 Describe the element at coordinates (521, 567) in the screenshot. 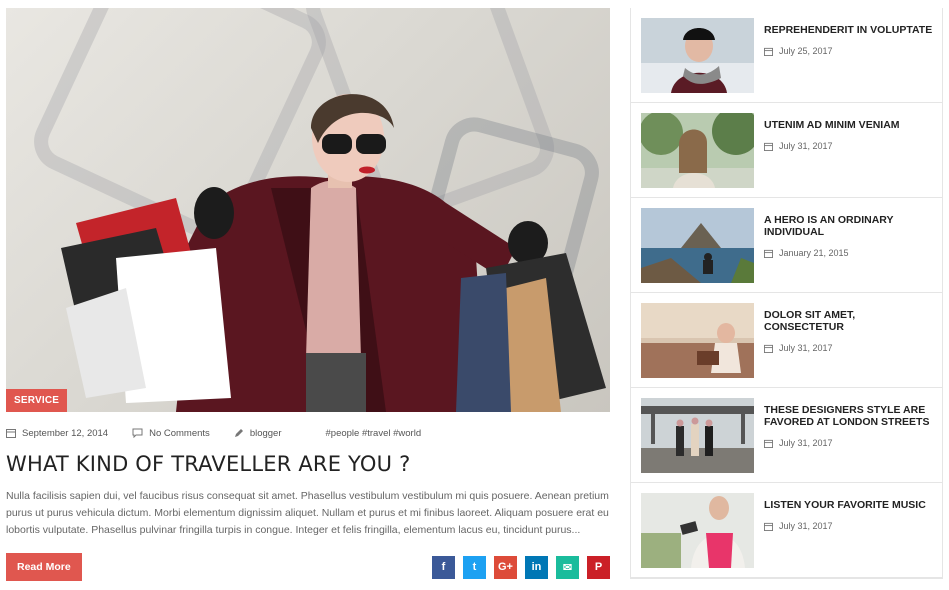

I see `share-buttons: f t G+ in ✉ P` at that location.